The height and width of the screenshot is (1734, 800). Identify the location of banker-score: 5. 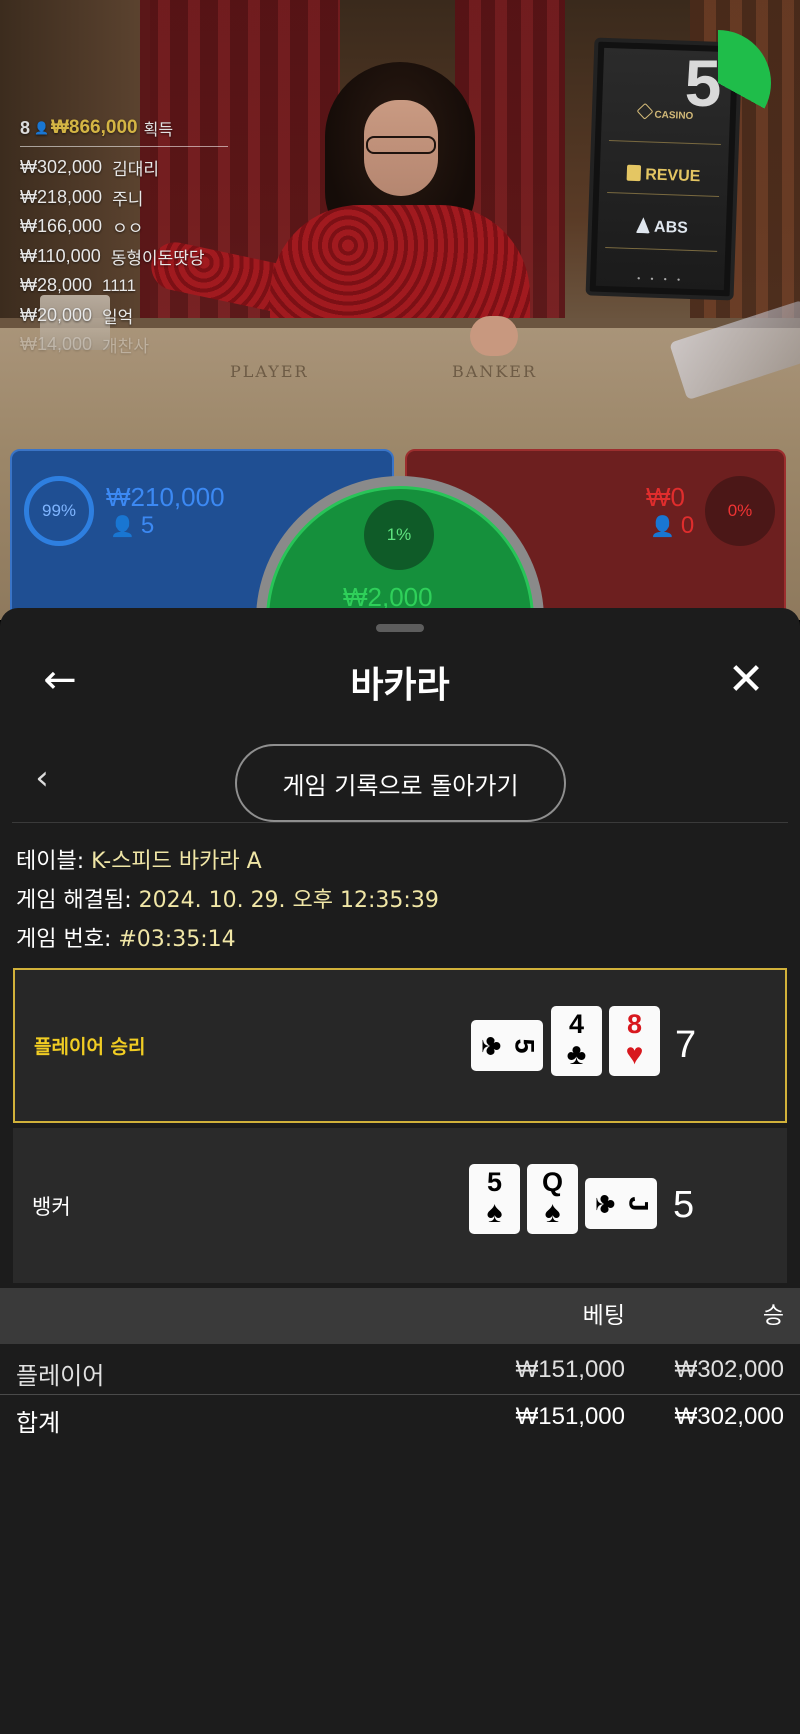
(684, 1205).